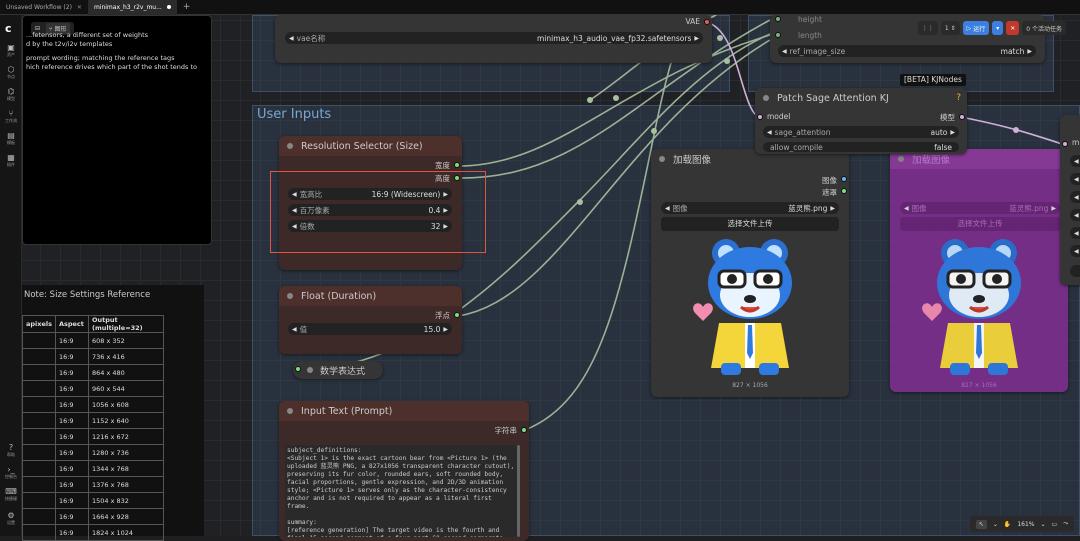  What do you see at coordinates (844, 179) in the screenshot?
I see `image-output-port` at bounding box center [844, 179].